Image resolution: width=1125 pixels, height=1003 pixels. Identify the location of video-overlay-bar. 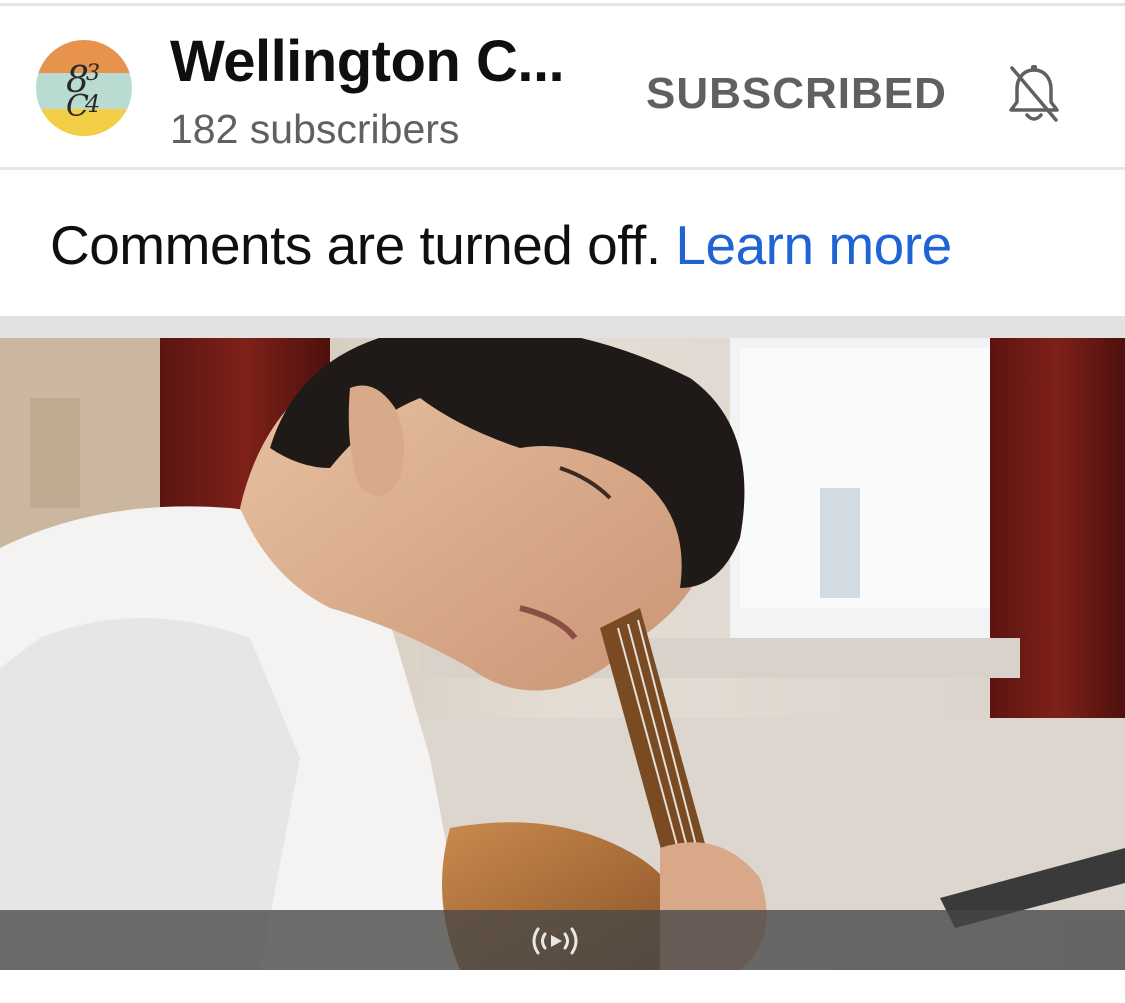
(562, 940).